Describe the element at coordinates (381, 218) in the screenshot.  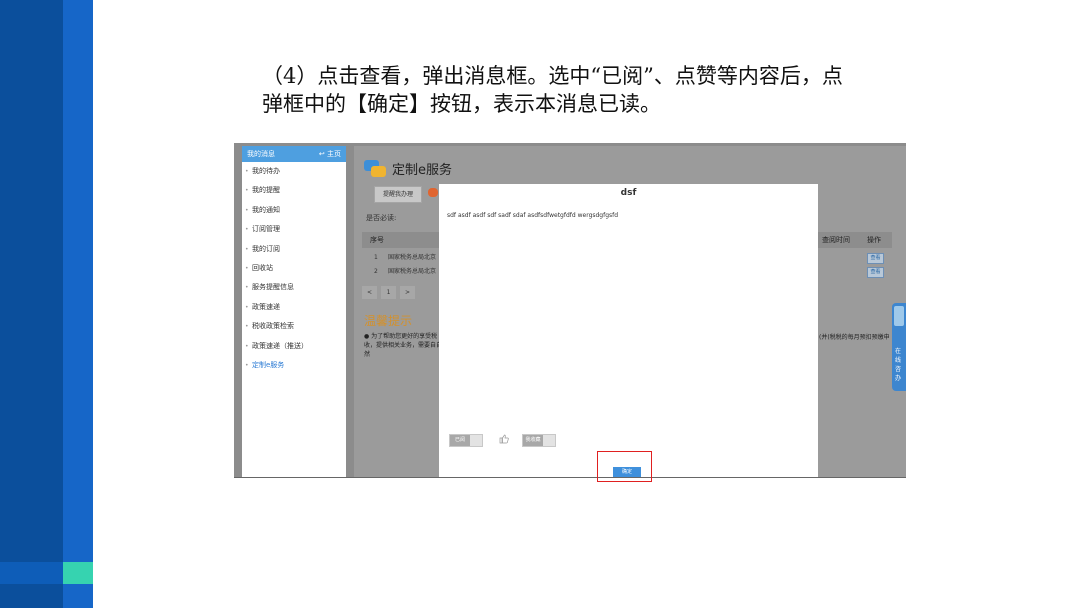
I see `filter-label: 是否必读:` at that location.